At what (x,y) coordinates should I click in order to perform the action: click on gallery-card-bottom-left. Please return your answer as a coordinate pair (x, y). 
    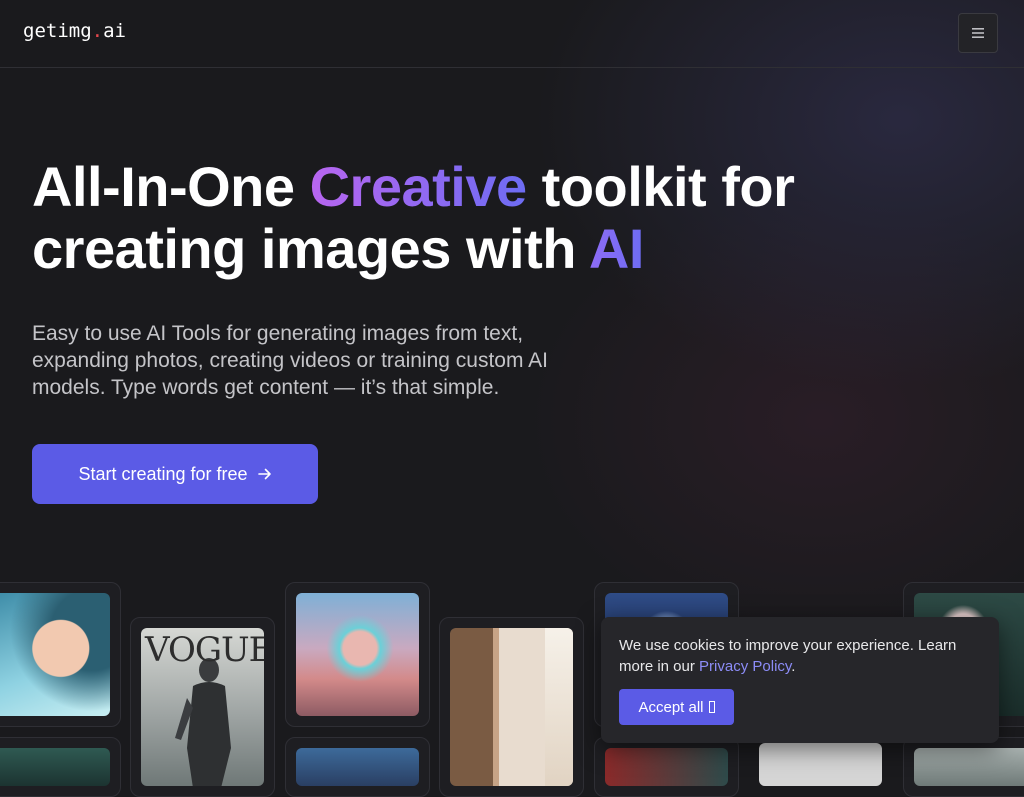
    Looking at the image, I should click on (60, 767).